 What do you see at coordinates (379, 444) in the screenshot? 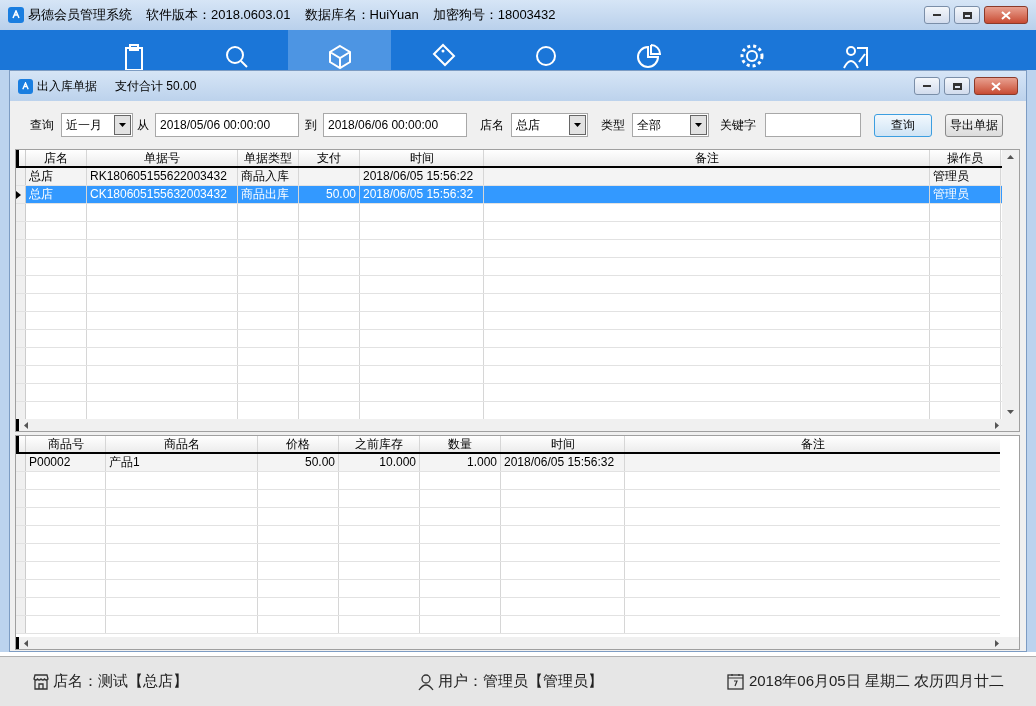
I see `column-header: 之前库存` at bounding box center [379, 444].